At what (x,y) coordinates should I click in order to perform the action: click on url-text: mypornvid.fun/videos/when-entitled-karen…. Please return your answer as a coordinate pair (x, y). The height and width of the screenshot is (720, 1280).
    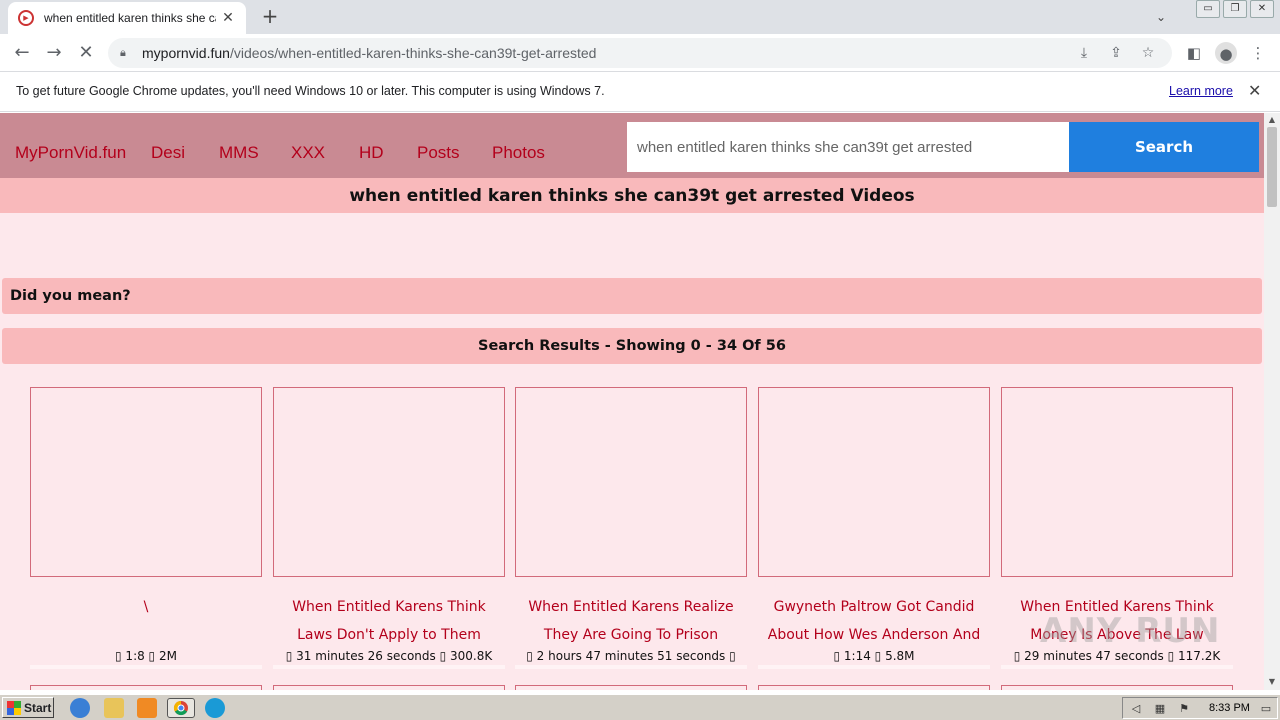
    Looking at the image, I should click on (369, 53).